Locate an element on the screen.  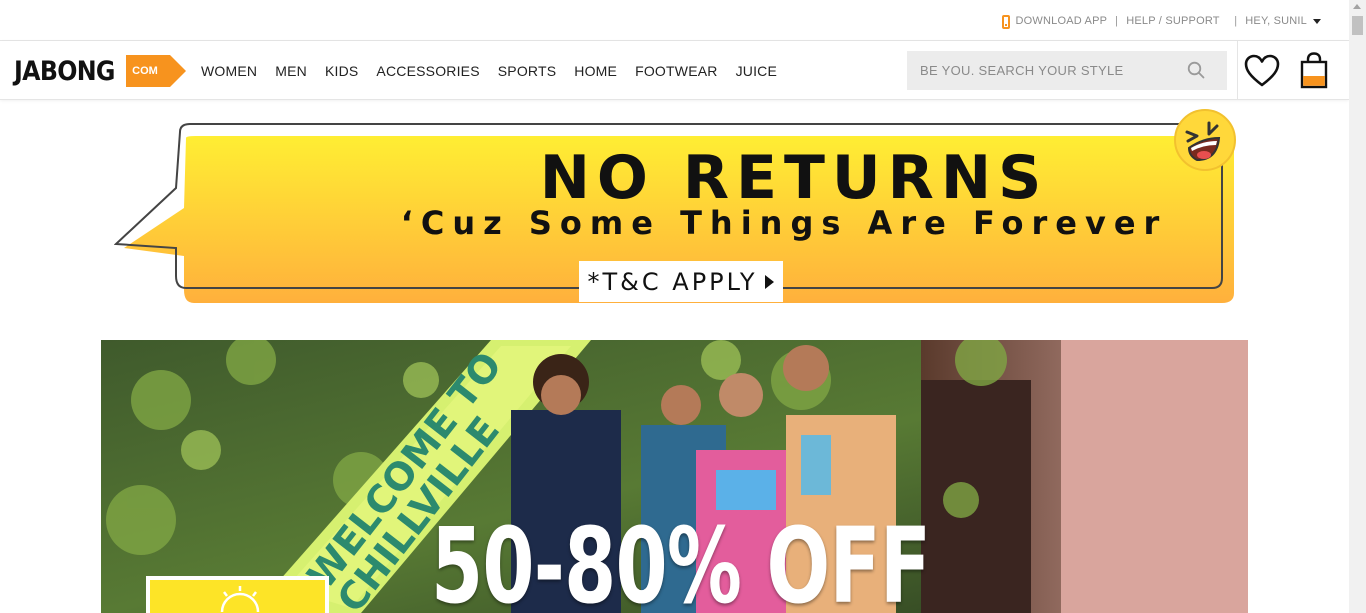
header-divider is located at coordinates (1237, 70).